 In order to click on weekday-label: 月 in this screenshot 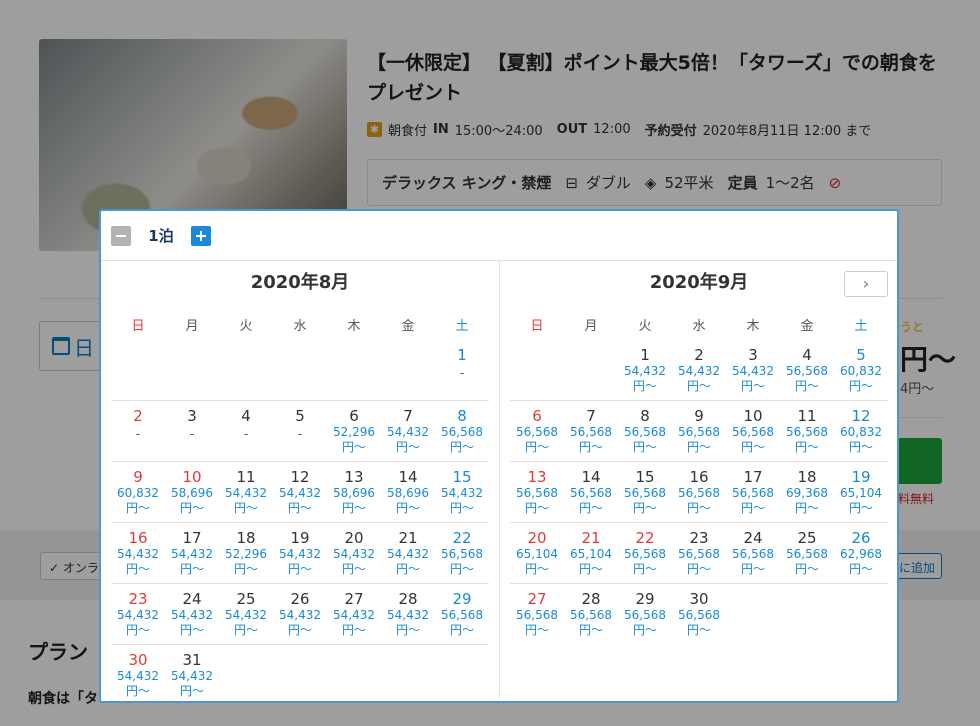, I will do `click(591, 326)`.